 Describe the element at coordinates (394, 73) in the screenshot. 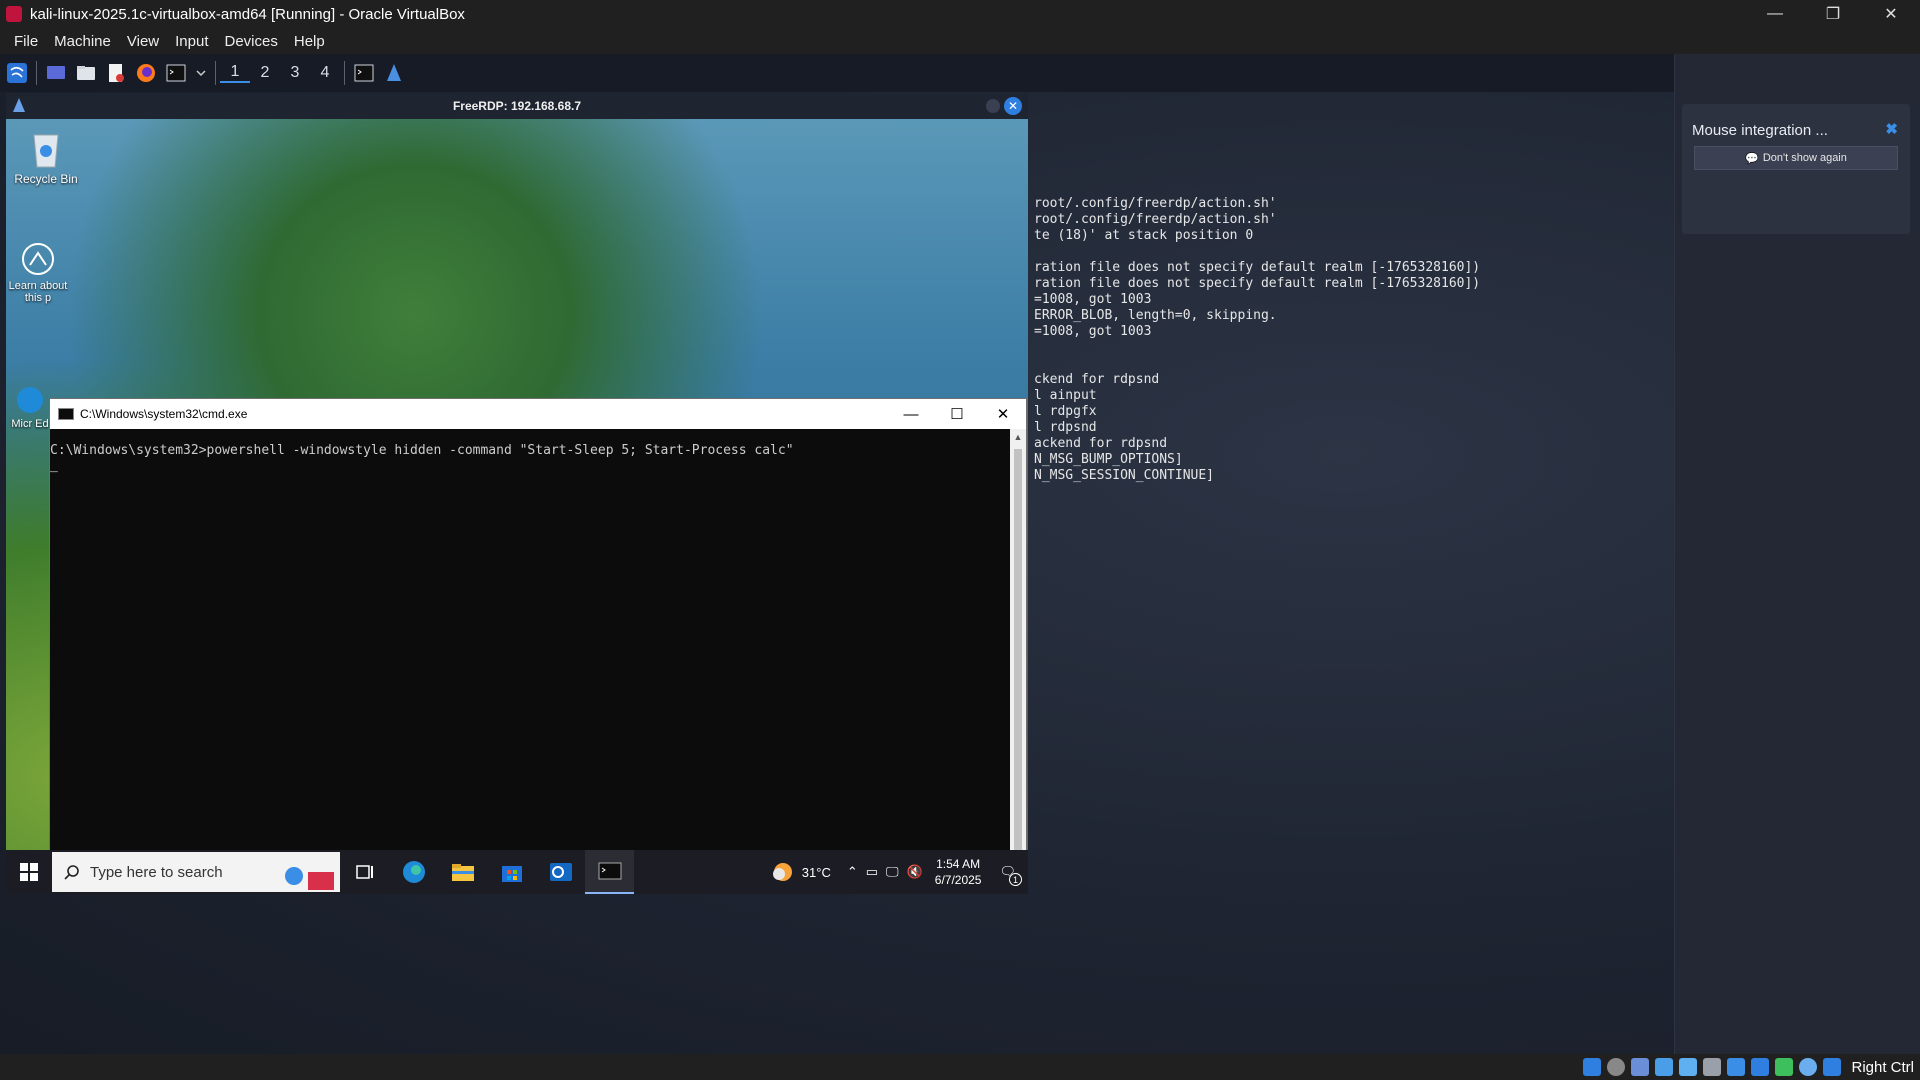

I see `freerdp-window-icon` at that location.